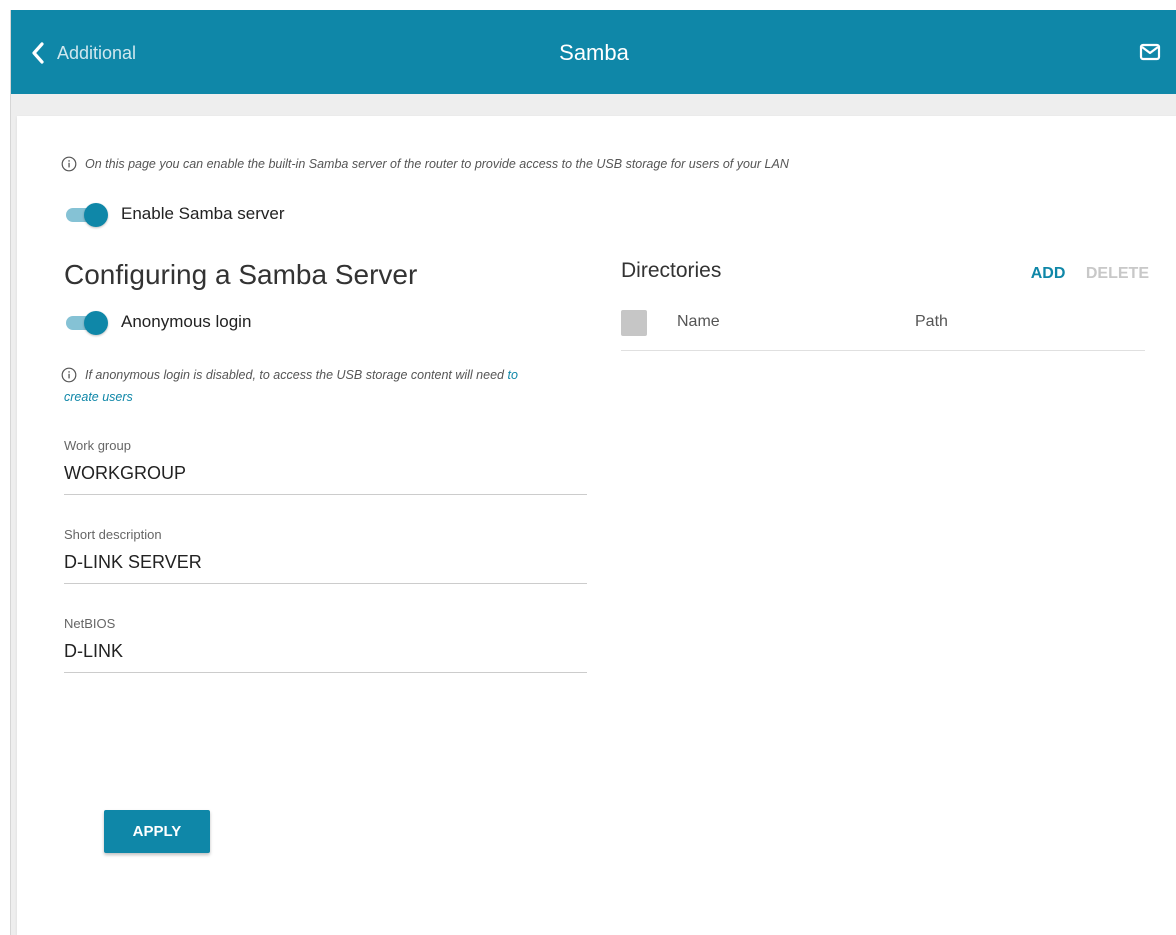 The width and height of the screenshot is (1176, 935). I want to click on description-field: Short description, so click(325, 555).